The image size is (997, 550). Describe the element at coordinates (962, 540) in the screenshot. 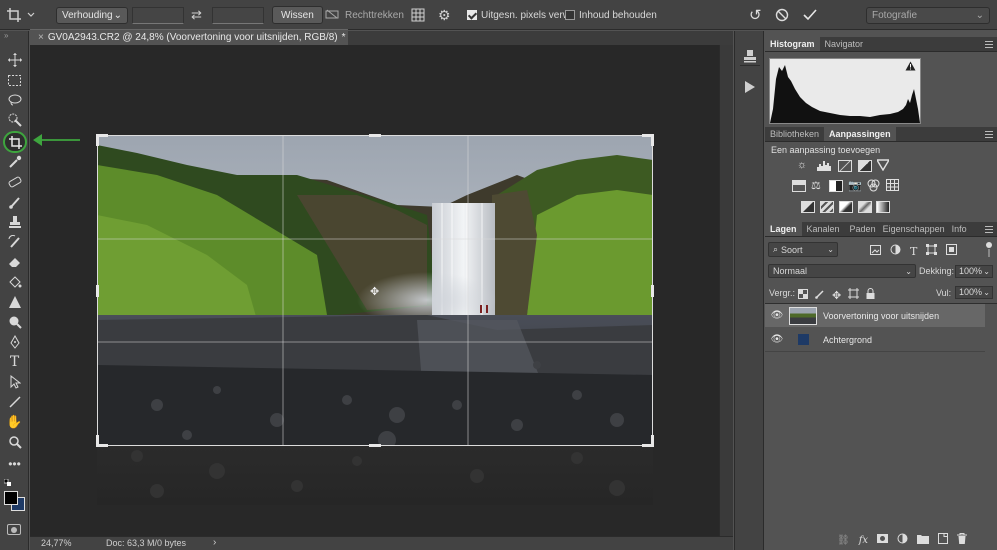

I see `delete-layer-icon` at that location.